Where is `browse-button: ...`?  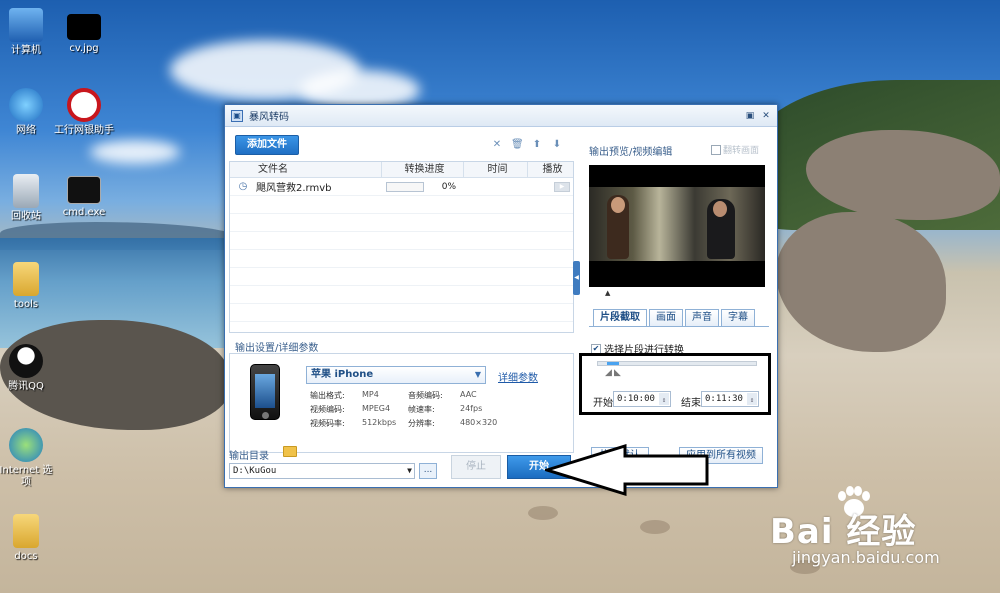 browse-button: ... is located at coordinates (428, 471).